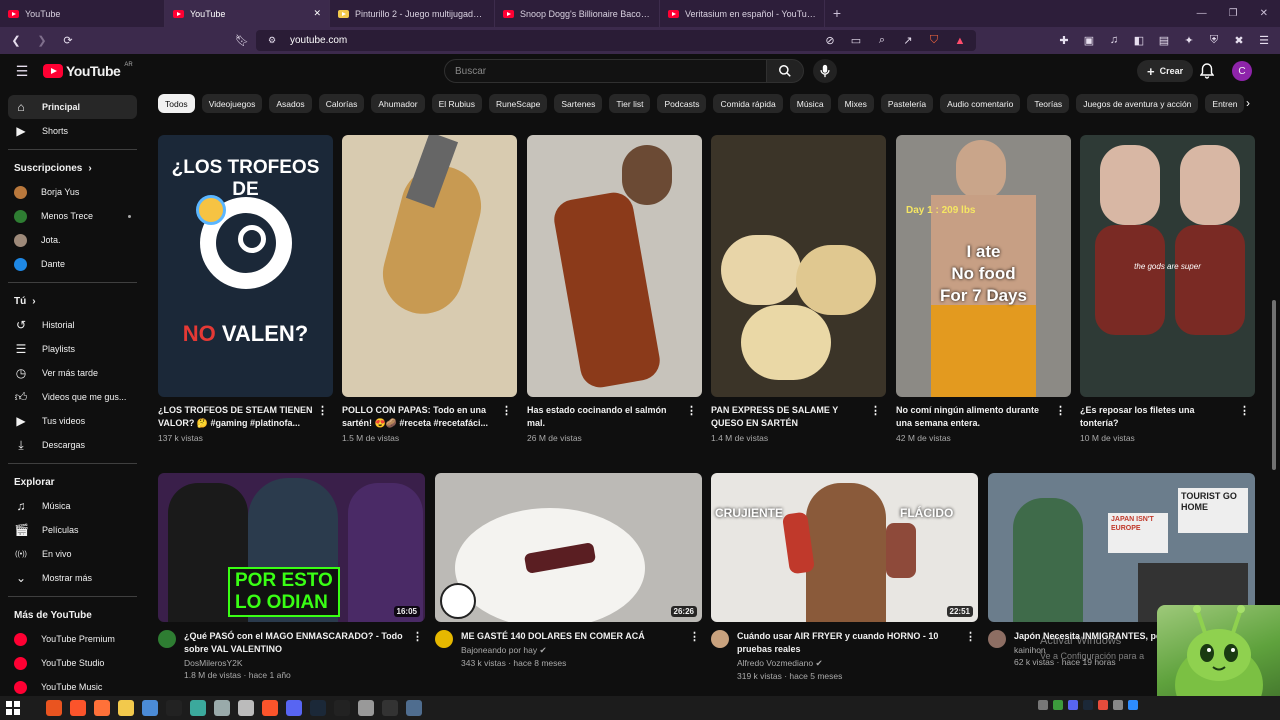  What do you see at coordinates (907, 103) in the screenshot?
I see `filter-chip: Pastelería` at bounding box center [907, 103].